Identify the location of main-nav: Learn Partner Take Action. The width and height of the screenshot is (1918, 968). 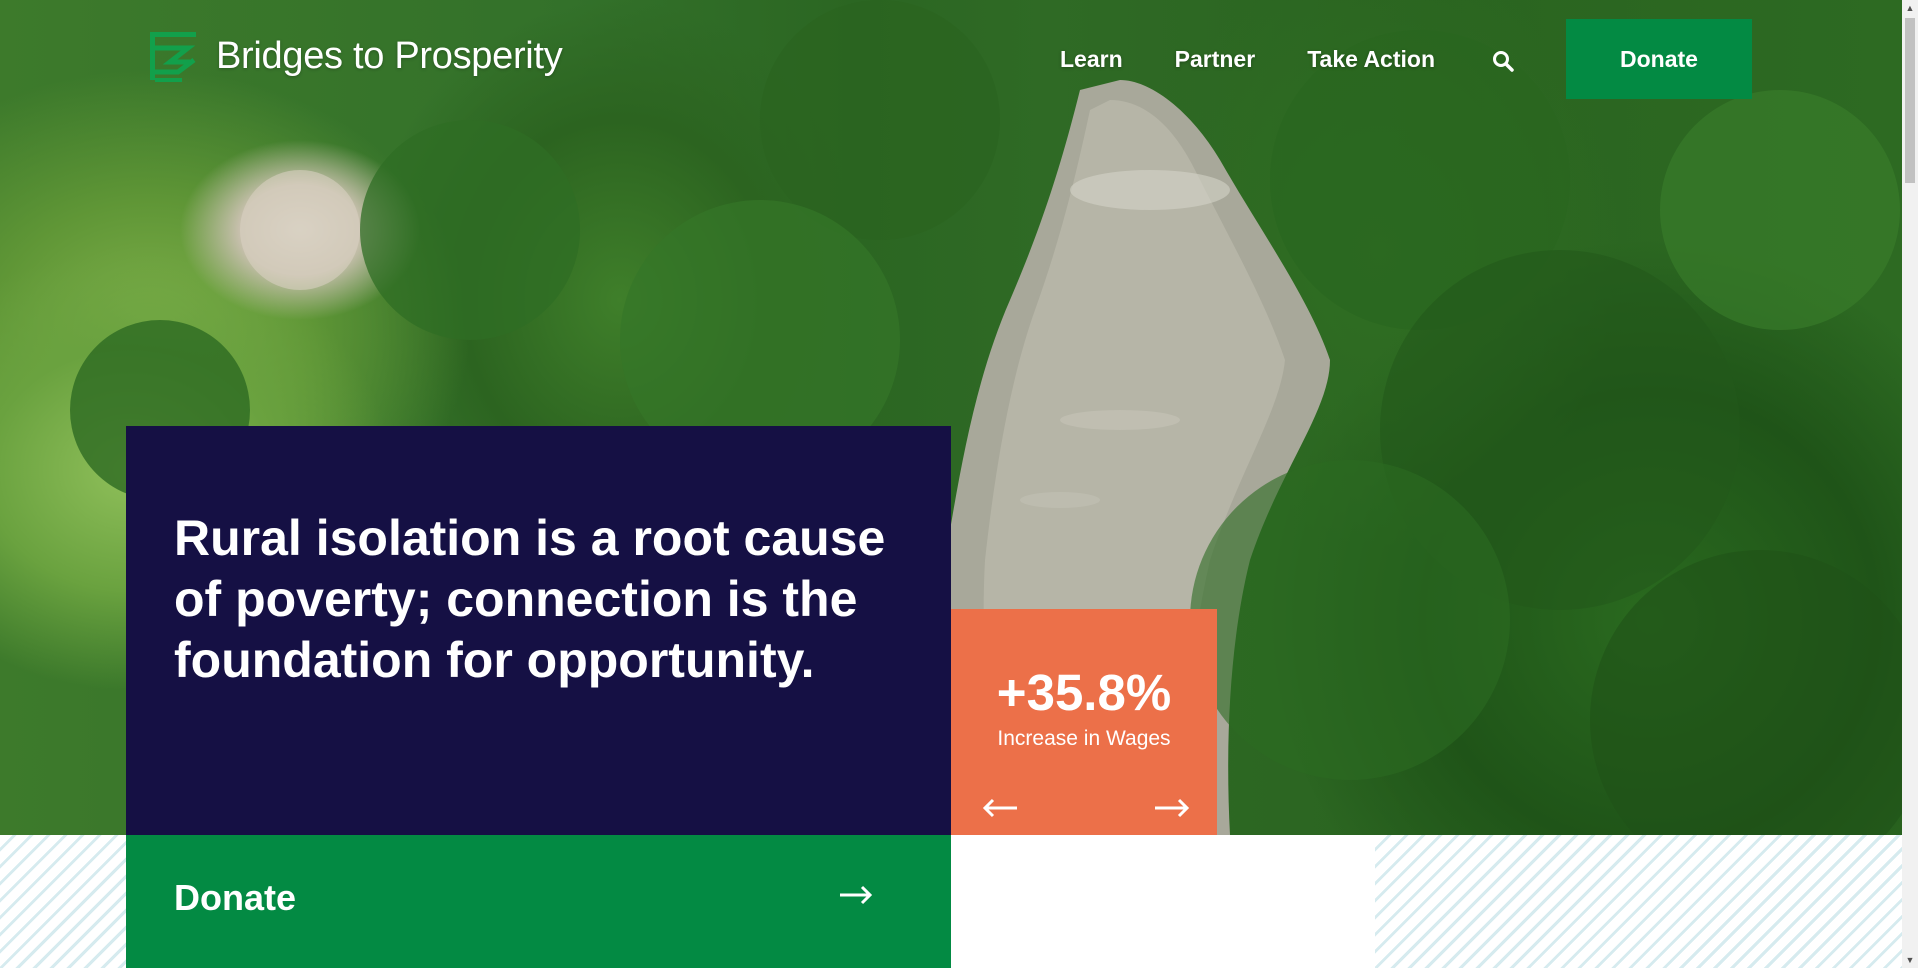
(1287, 59).